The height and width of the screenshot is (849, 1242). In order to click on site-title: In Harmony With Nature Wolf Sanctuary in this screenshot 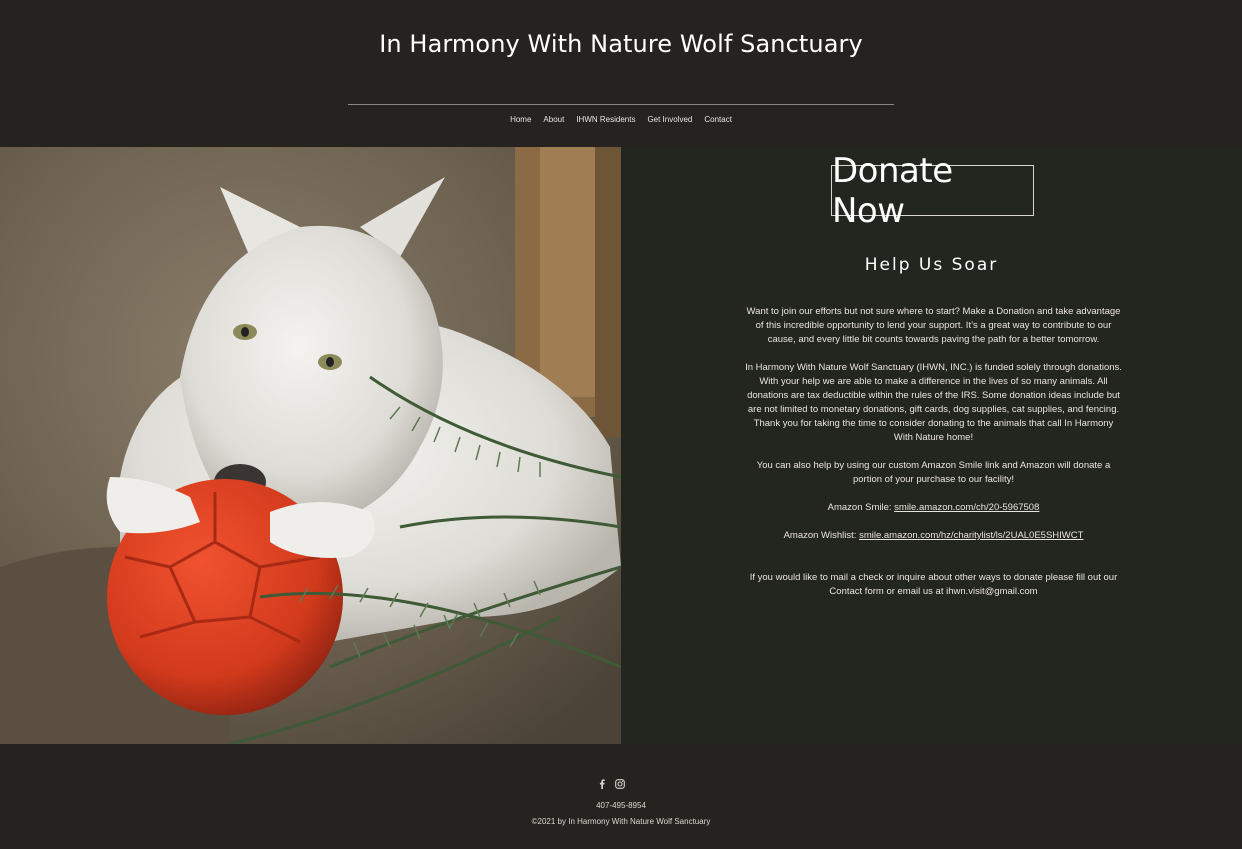, I will do `click(621, 44)`.